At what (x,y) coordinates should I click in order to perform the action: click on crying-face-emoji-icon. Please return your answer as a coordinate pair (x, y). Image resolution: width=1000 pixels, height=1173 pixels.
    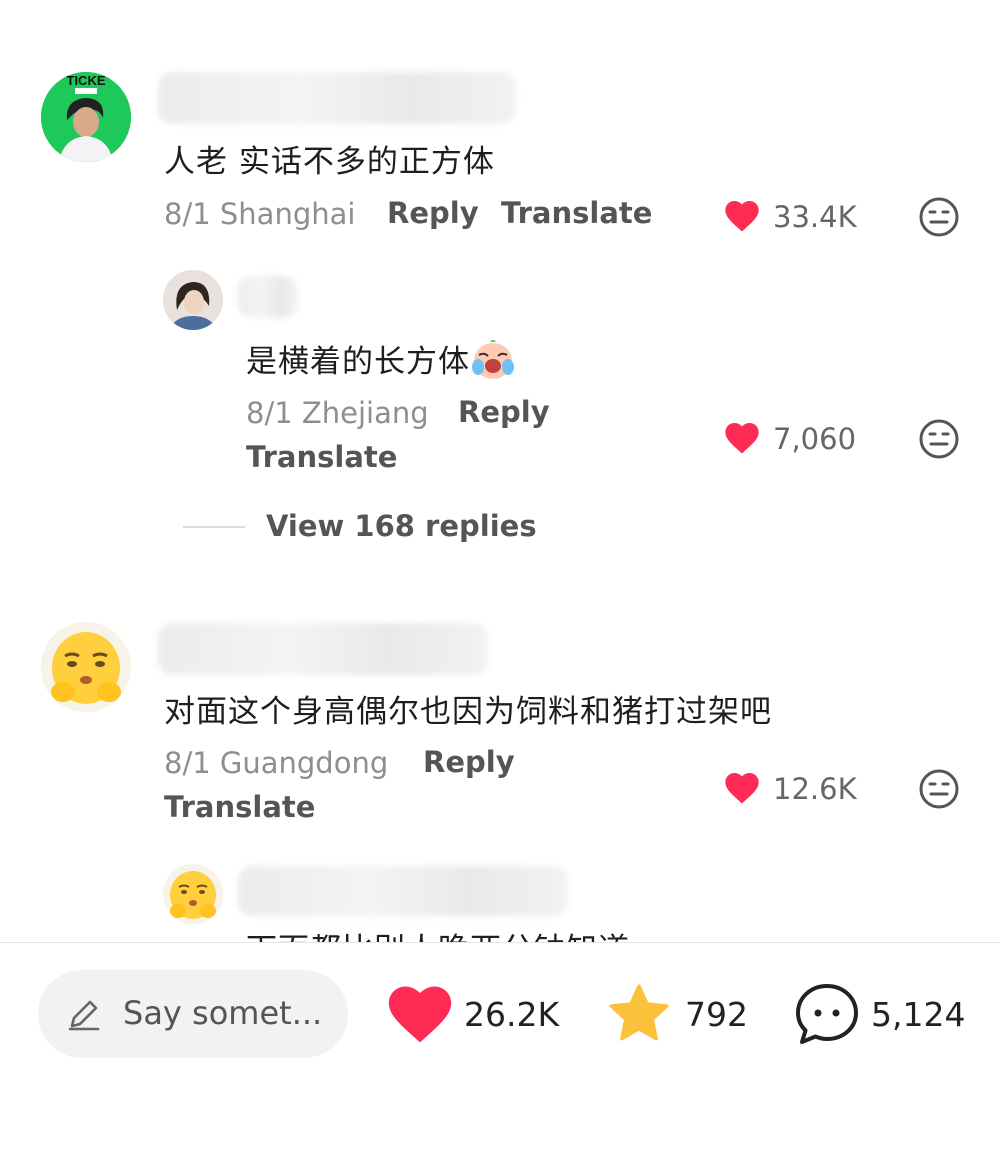
    Looking at the image, I should click on (493, 359).